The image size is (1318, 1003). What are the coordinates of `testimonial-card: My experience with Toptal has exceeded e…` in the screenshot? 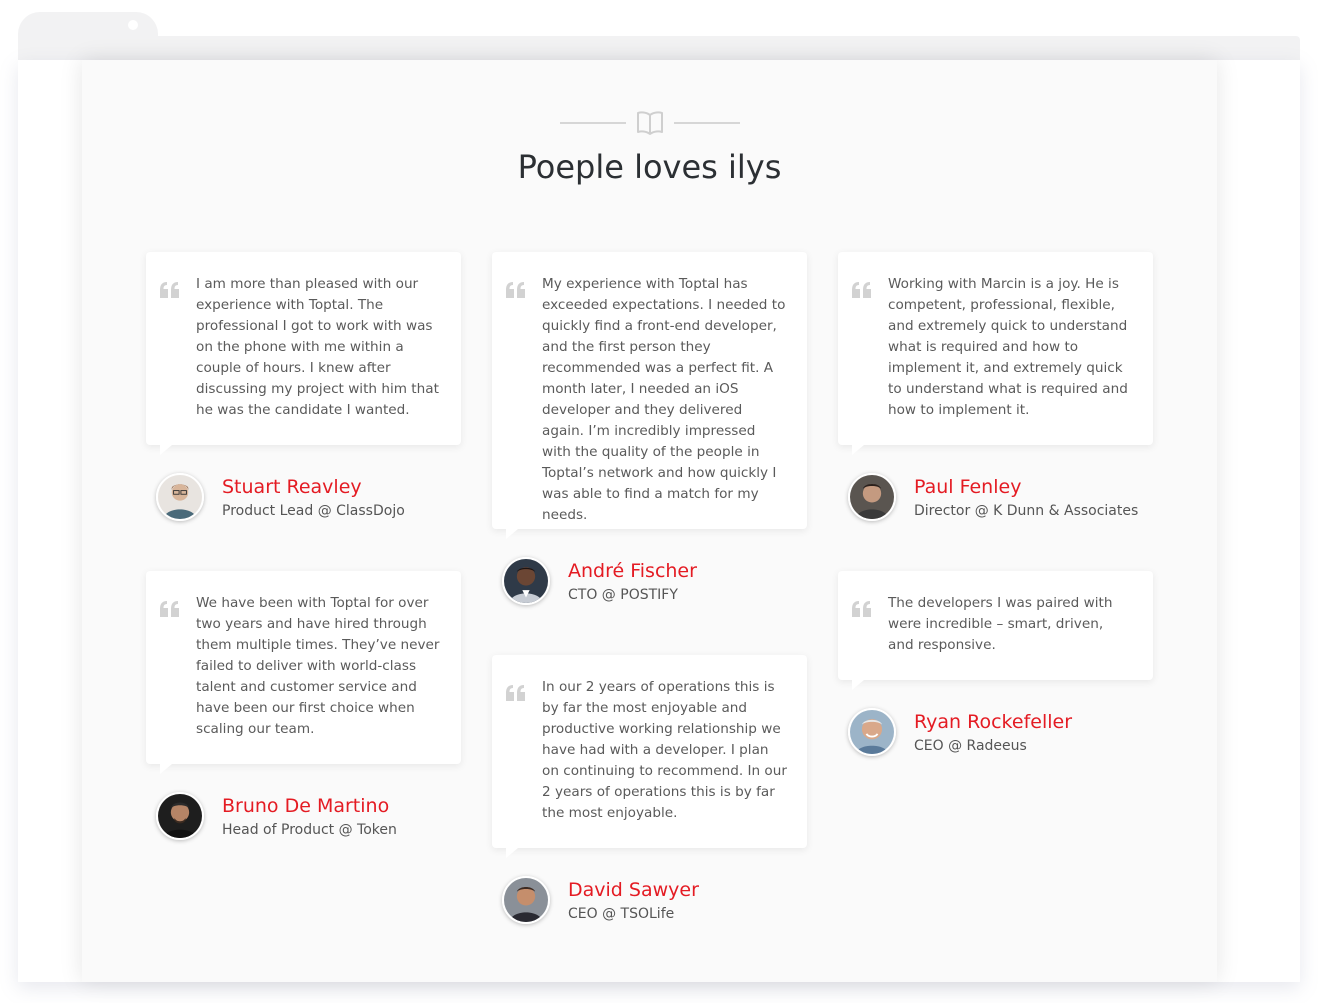 It's located at (649, 395).